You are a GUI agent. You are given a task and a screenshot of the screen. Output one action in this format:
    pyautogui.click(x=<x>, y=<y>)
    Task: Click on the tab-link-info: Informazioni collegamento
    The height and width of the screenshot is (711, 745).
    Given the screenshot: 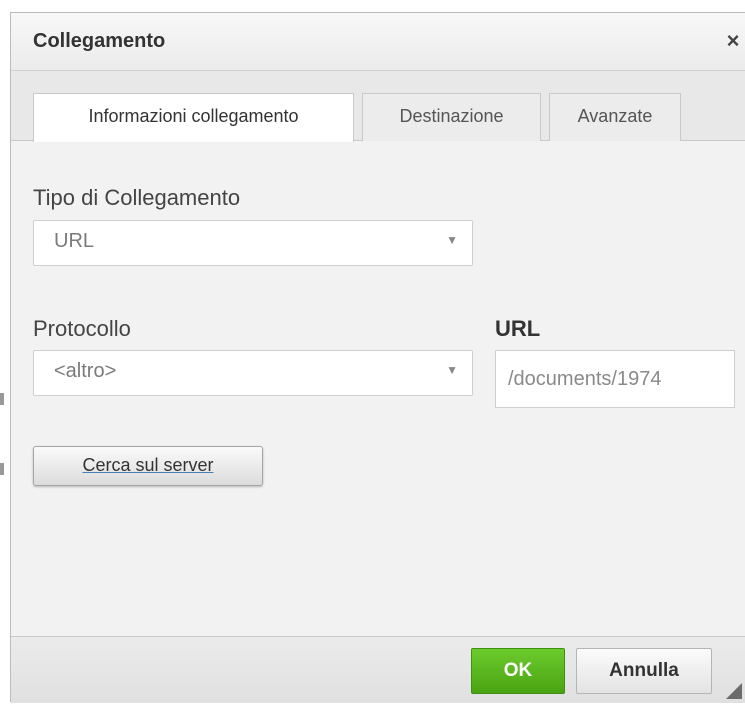 What is the action you would take?
    pyautogui.click(x=193, y=117)
    